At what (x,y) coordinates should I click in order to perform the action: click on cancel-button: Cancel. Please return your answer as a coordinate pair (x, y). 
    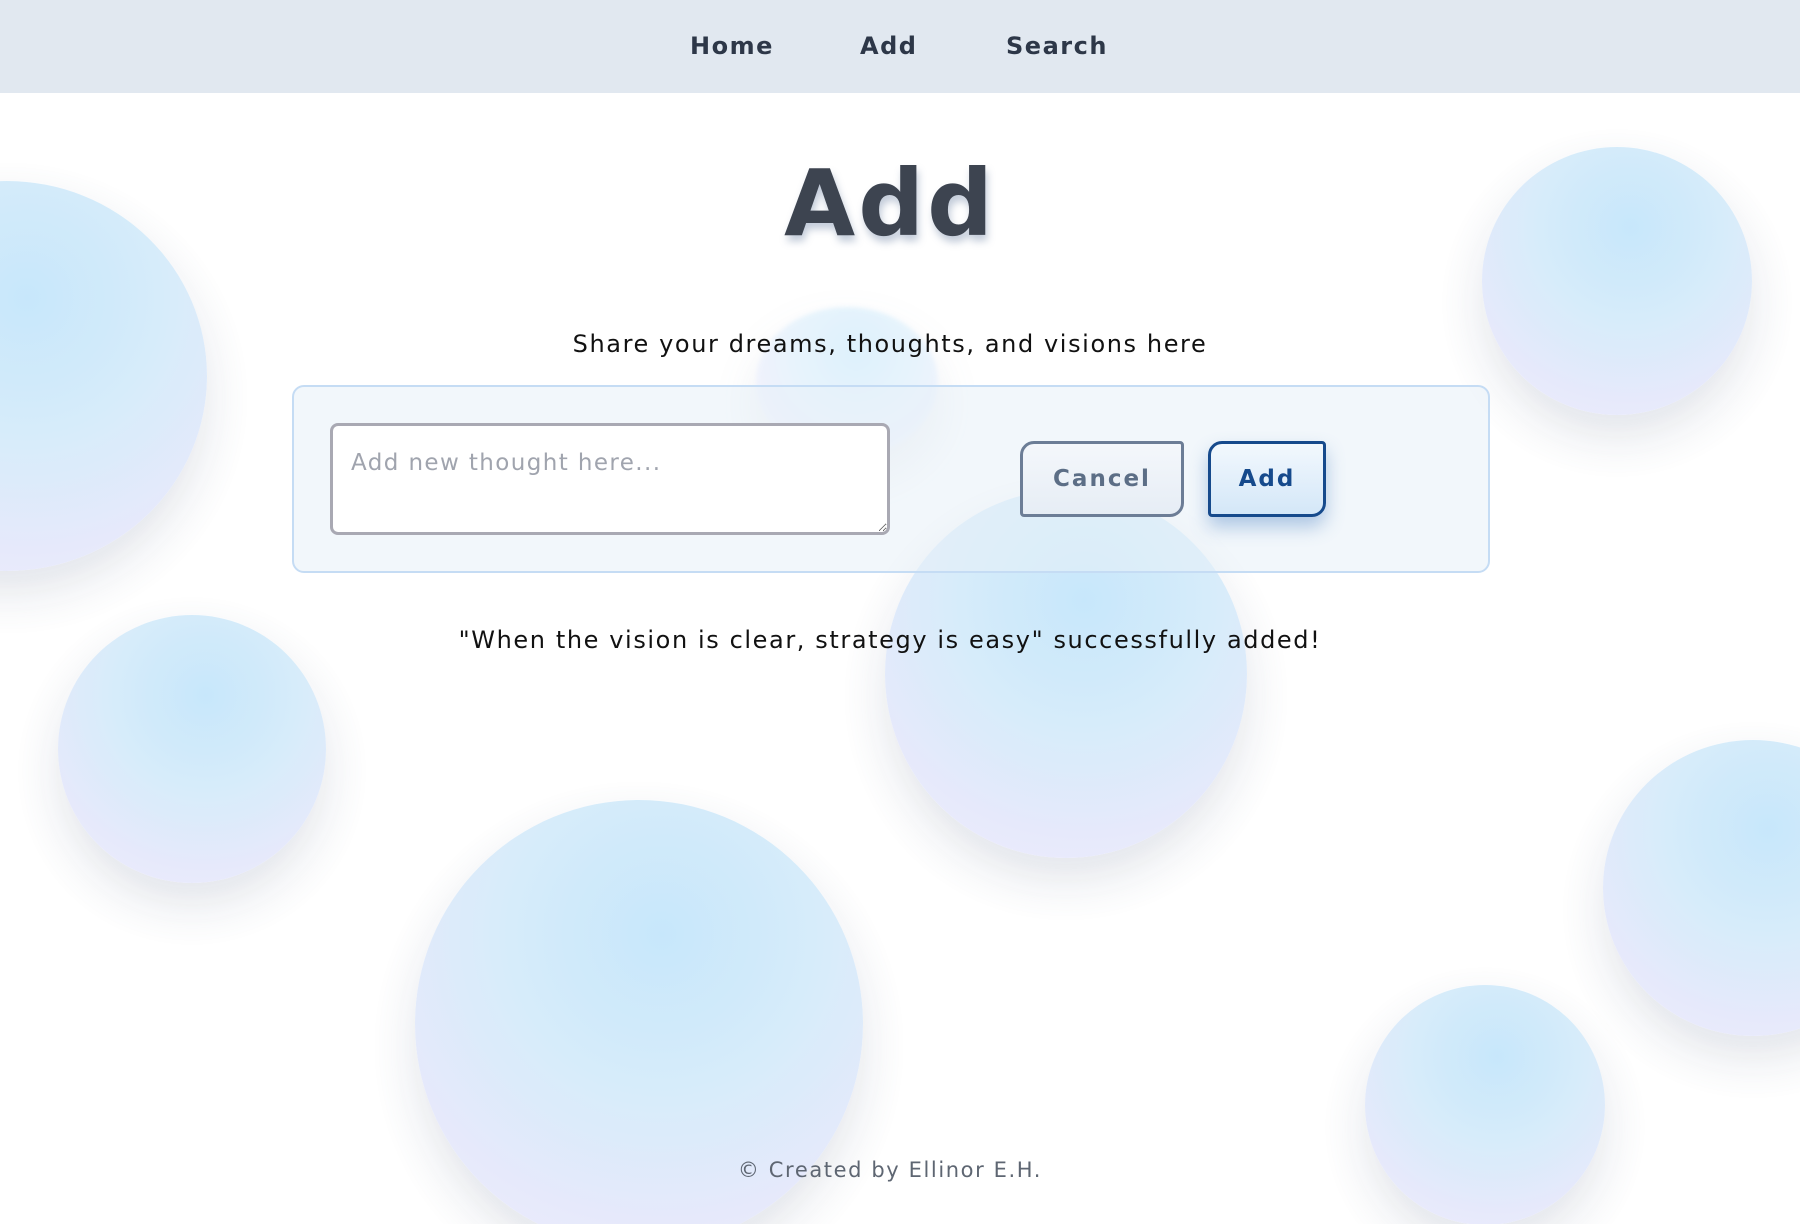
    Looking at the image, I should click on (1102, 479).